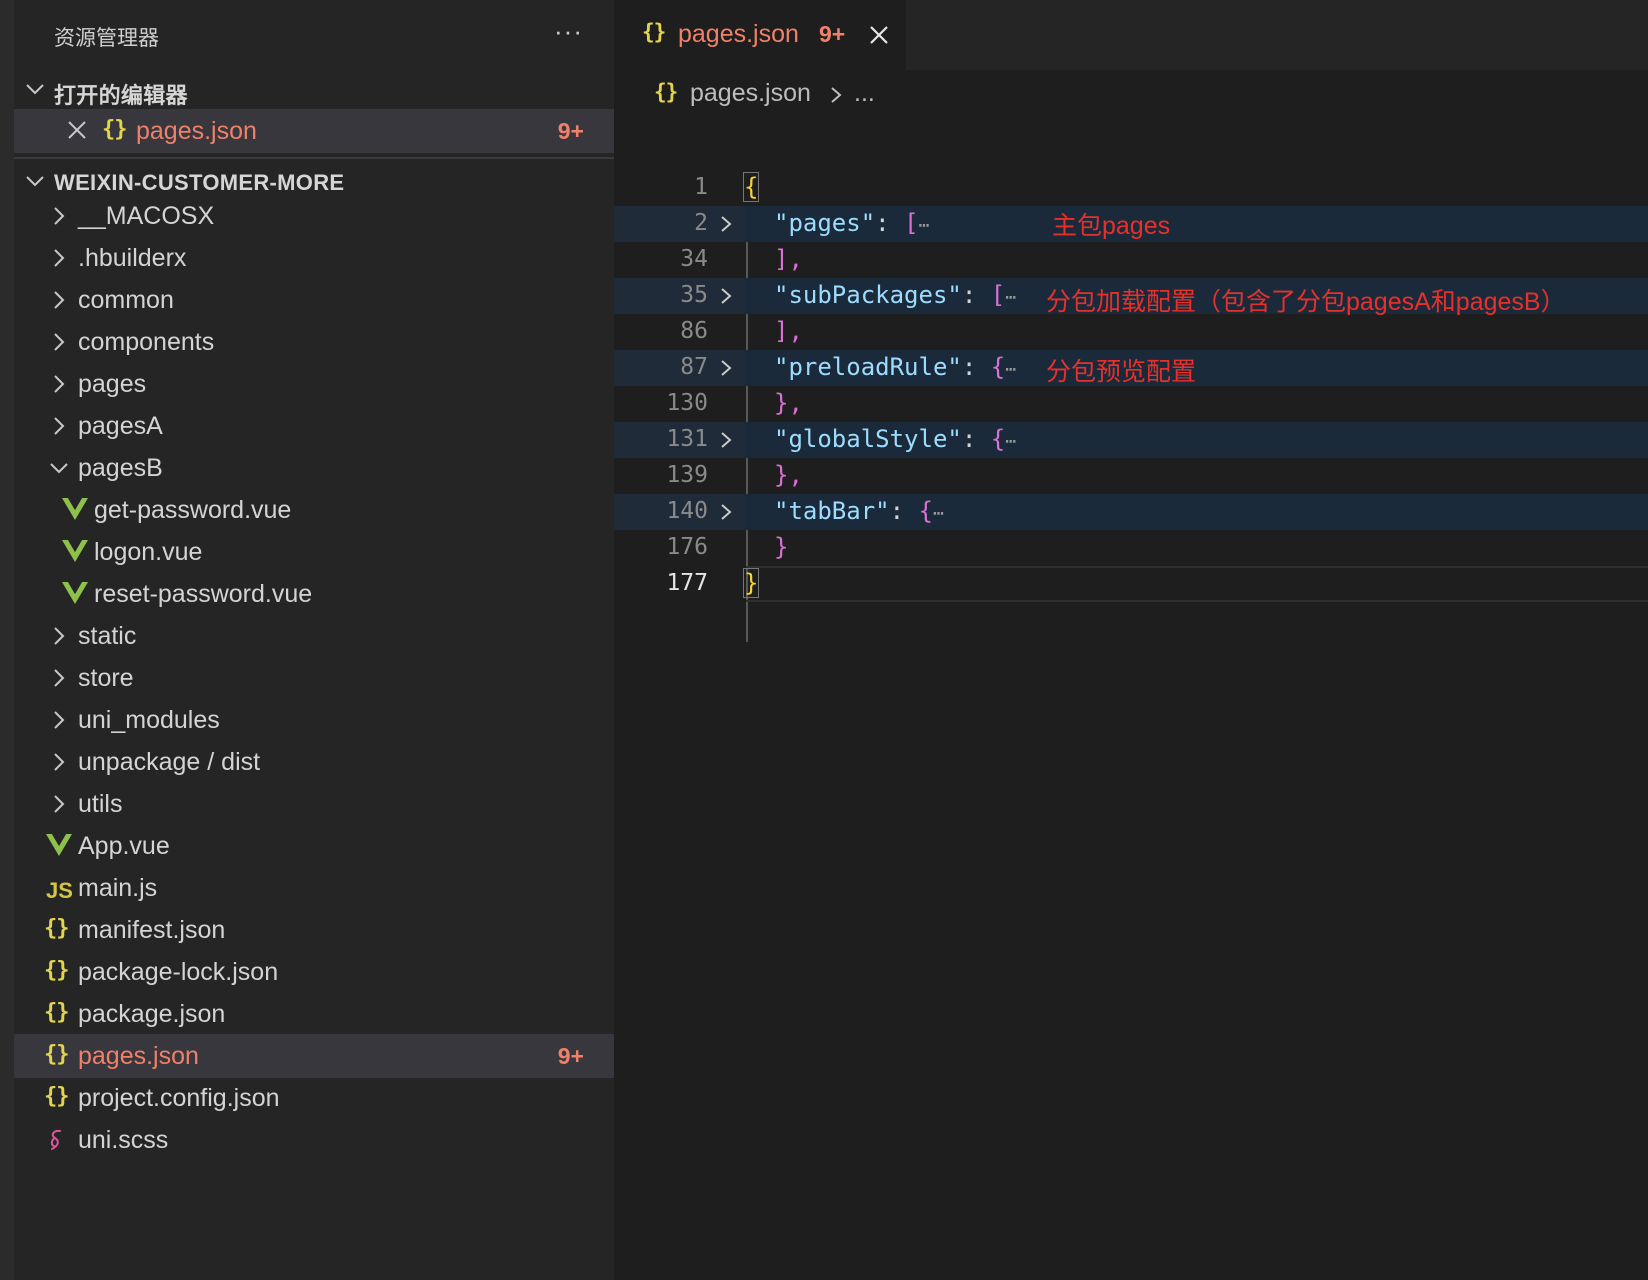 This screenshot has height=1280, width=1648. Describe the element at coordinates (781, 547) in the screenshot. I see `code-text: }` at that location.